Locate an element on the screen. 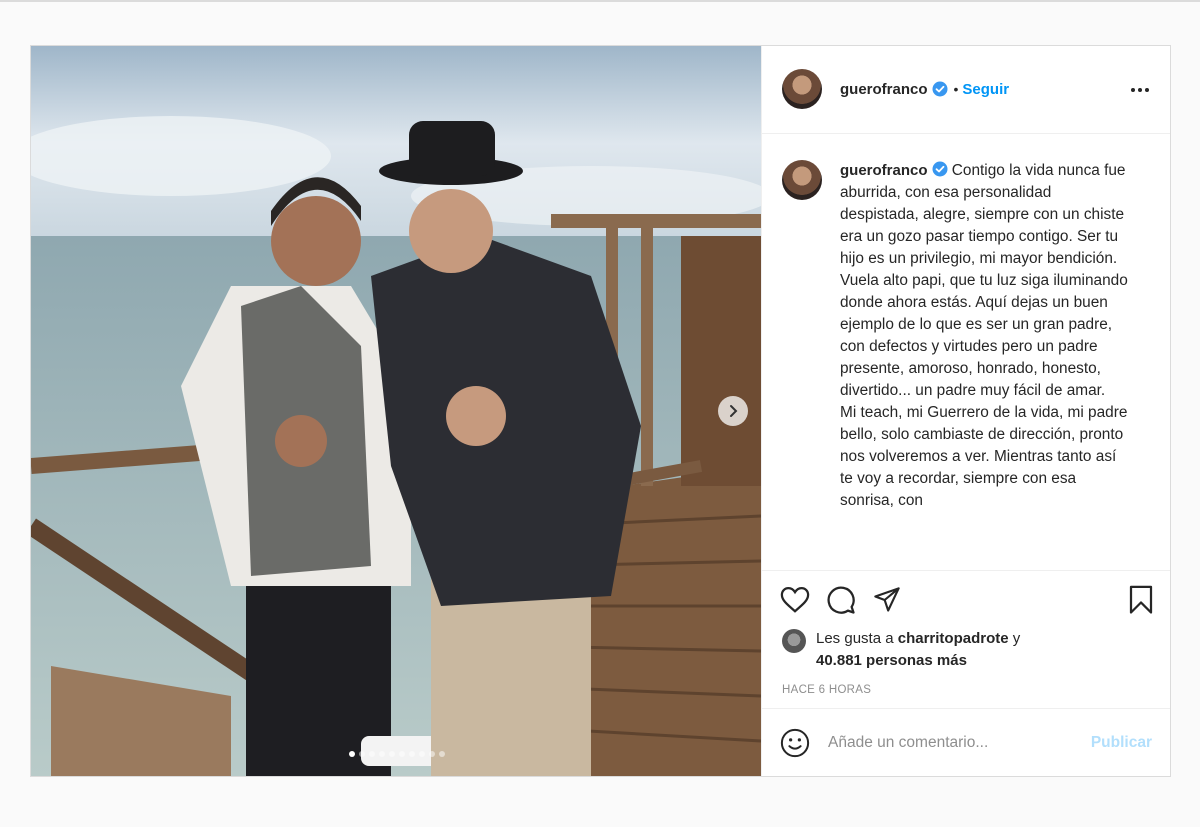 The width and height of the screenshot is (1200, 827). emoji-button is located at coordinates (795, 743).